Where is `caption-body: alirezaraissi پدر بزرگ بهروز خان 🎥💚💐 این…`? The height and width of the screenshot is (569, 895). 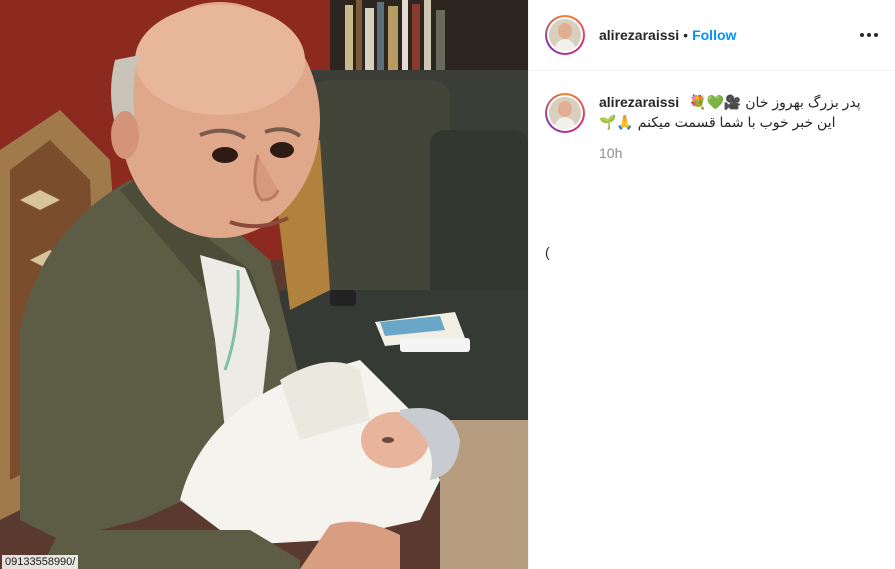 caption-body: alirezaraissi پدر بزرگ بهروز خان 🎥💚💐 این… is located at coordinates (739, 127).